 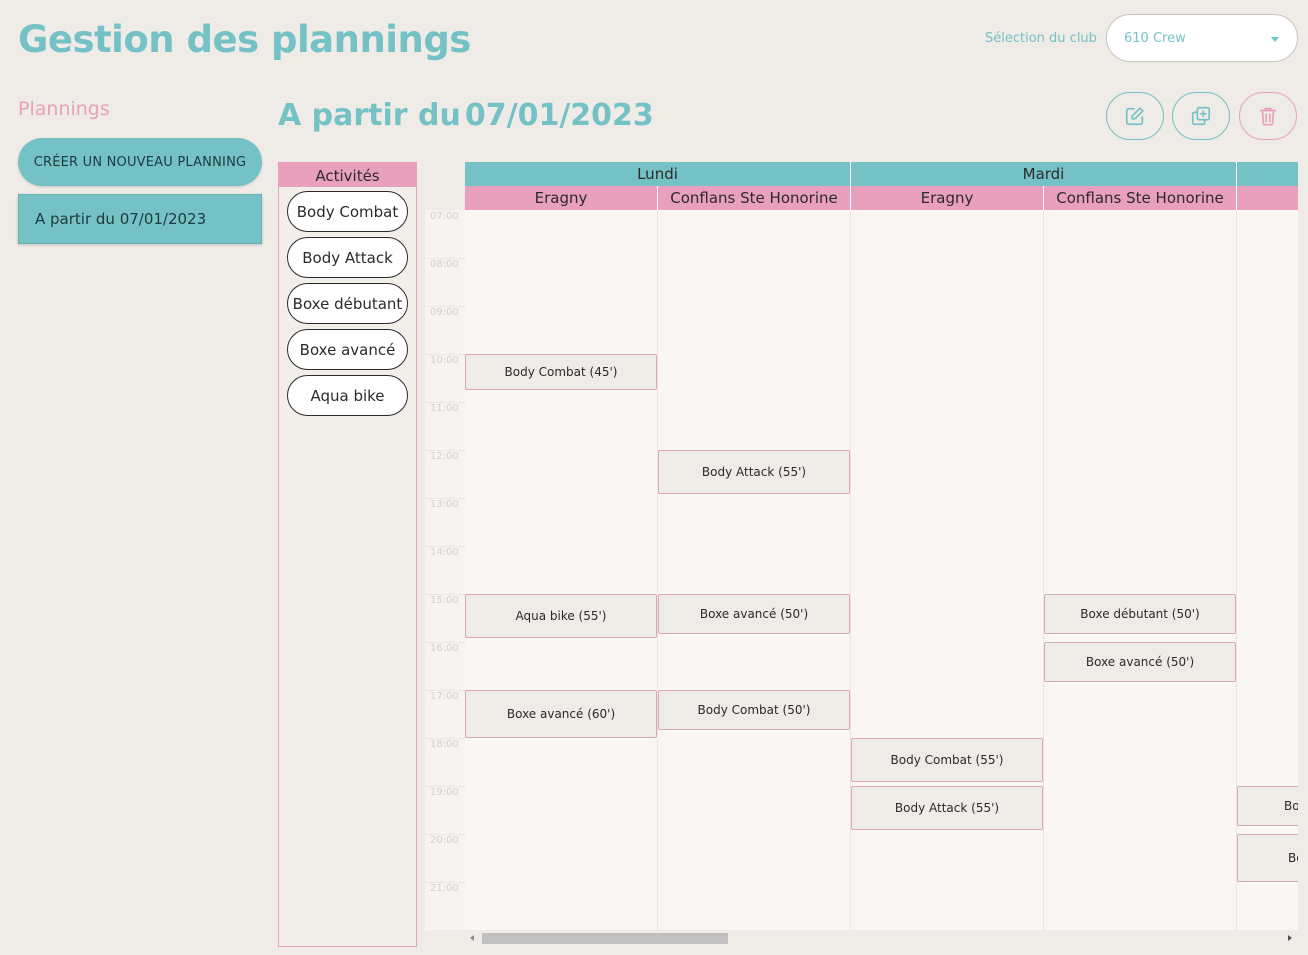 I want to click on time-label: 12:00, so click(x=444, y=456).